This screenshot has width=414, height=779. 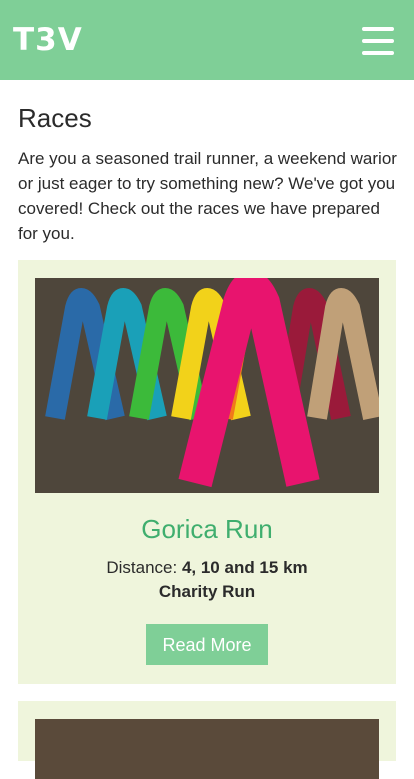 What do you see at coordinates (207, 40) in the screenshot?
I see `top-nav-bar: T3V` at bounding box center [207, 40].